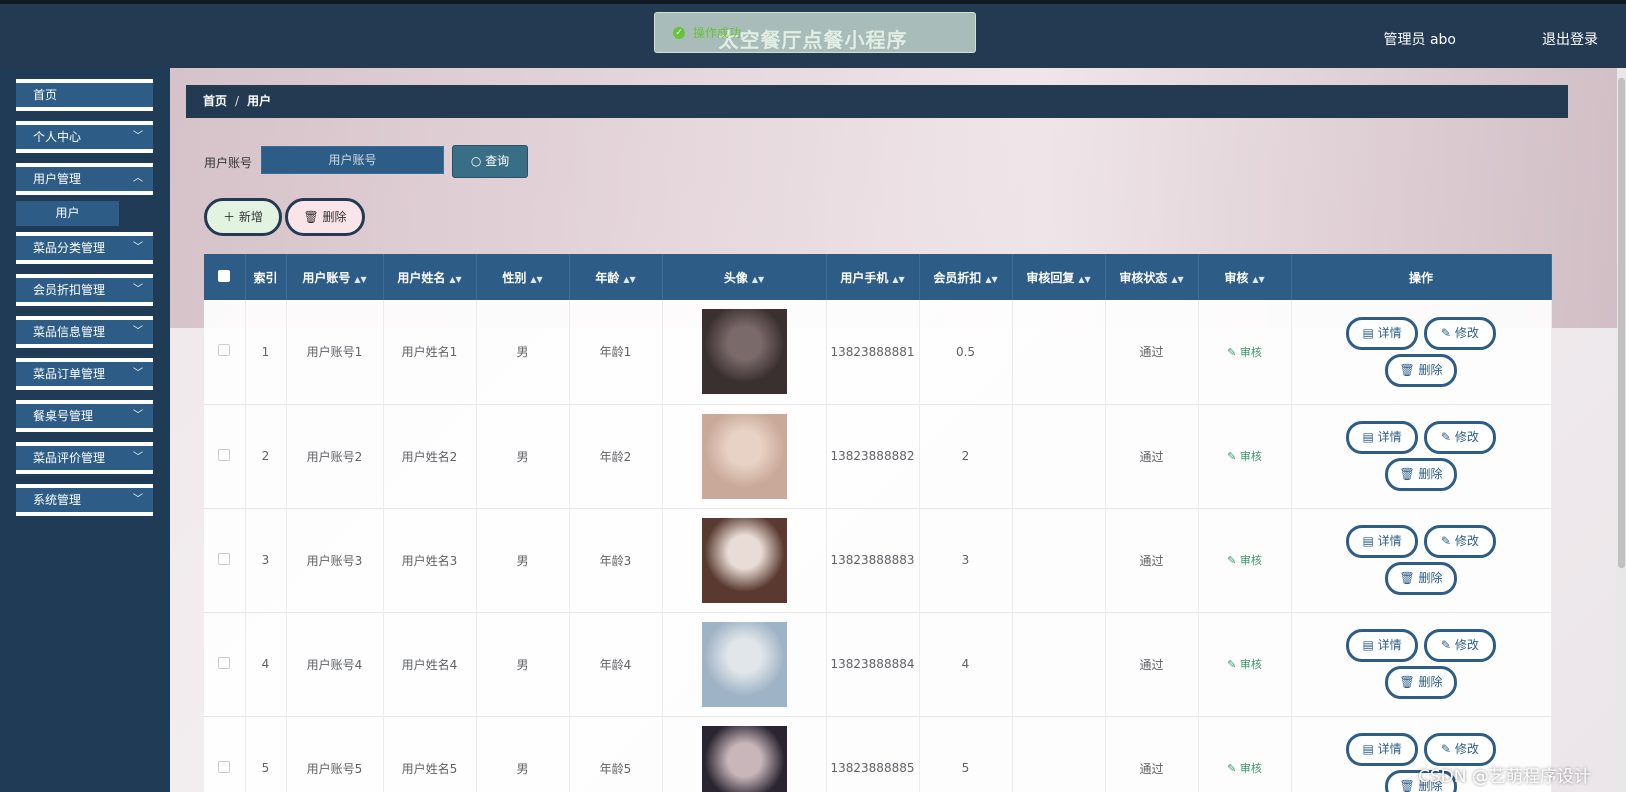 This screenshot has width=1626, height=792. Describe the element at coordinates (67, 213) in the screenshot. I see `sidebar-subitem-user: 用户` at that location.